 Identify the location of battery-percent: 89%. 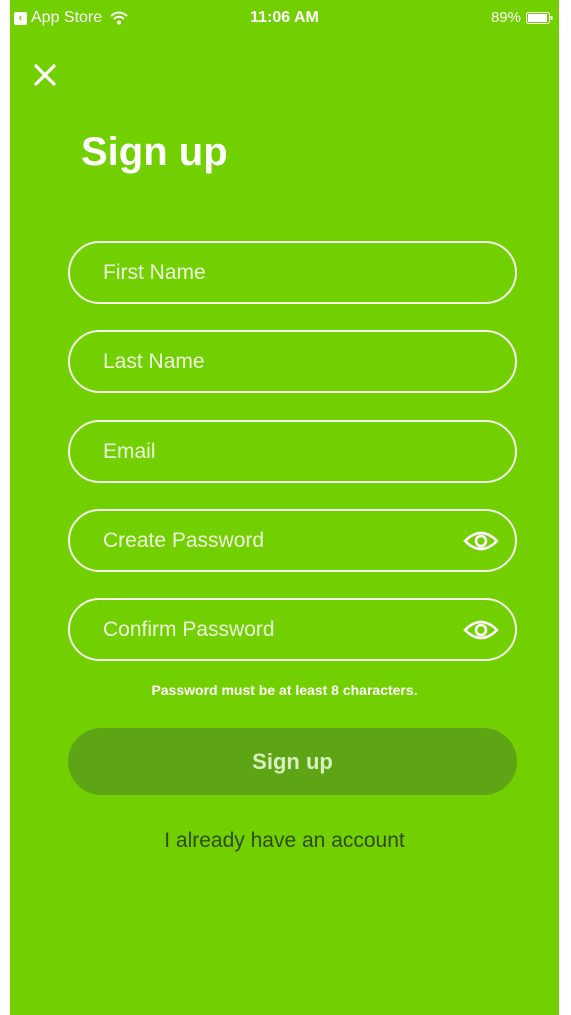
(505, 17).